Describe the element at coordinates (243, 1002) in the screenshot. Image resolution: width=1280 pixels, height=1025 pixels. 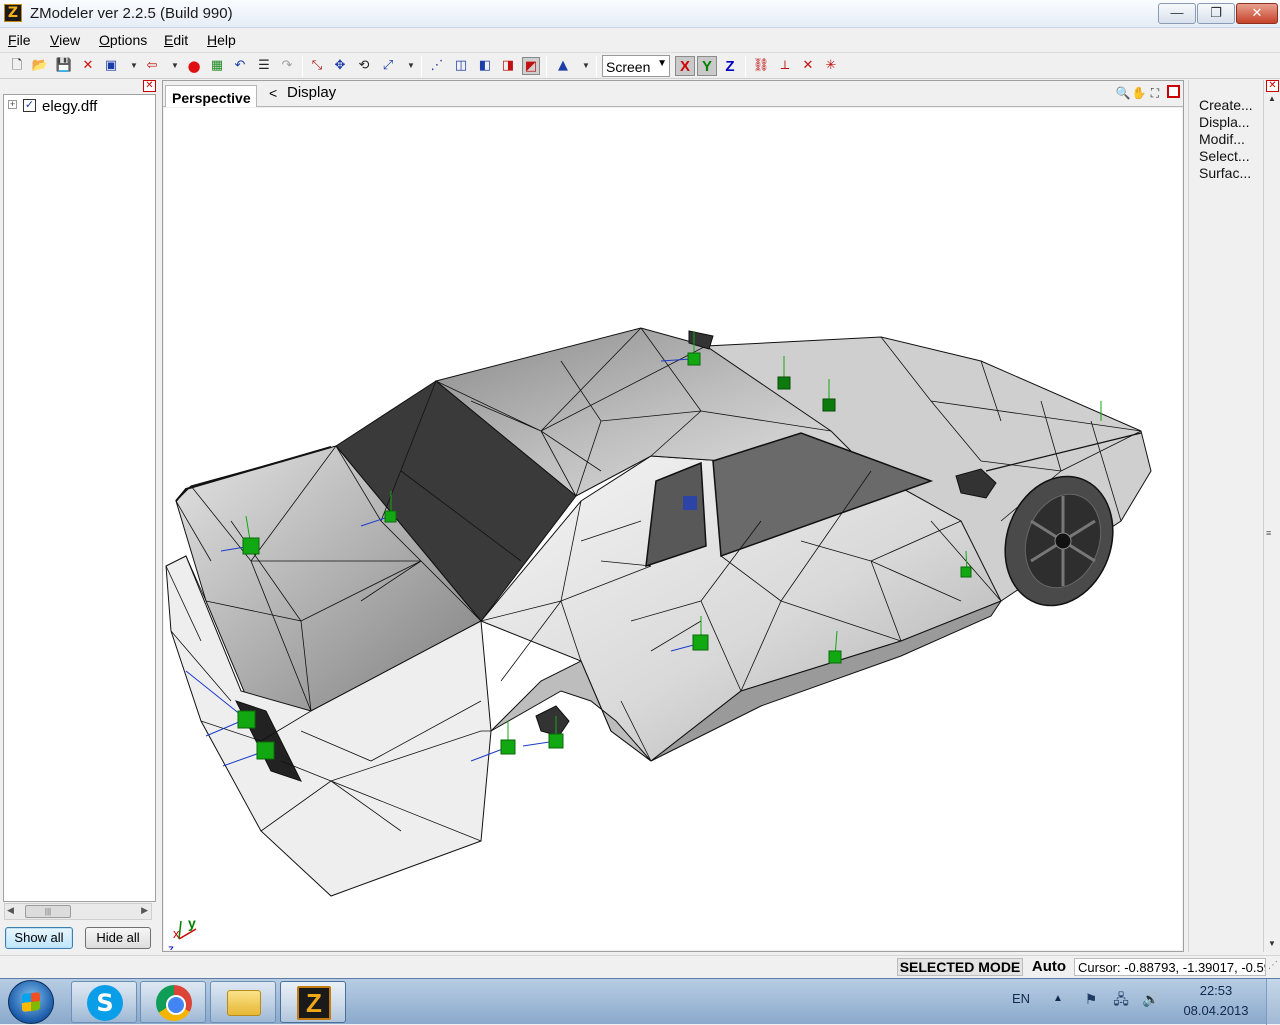
I see `taskbar-explorer` at that location.